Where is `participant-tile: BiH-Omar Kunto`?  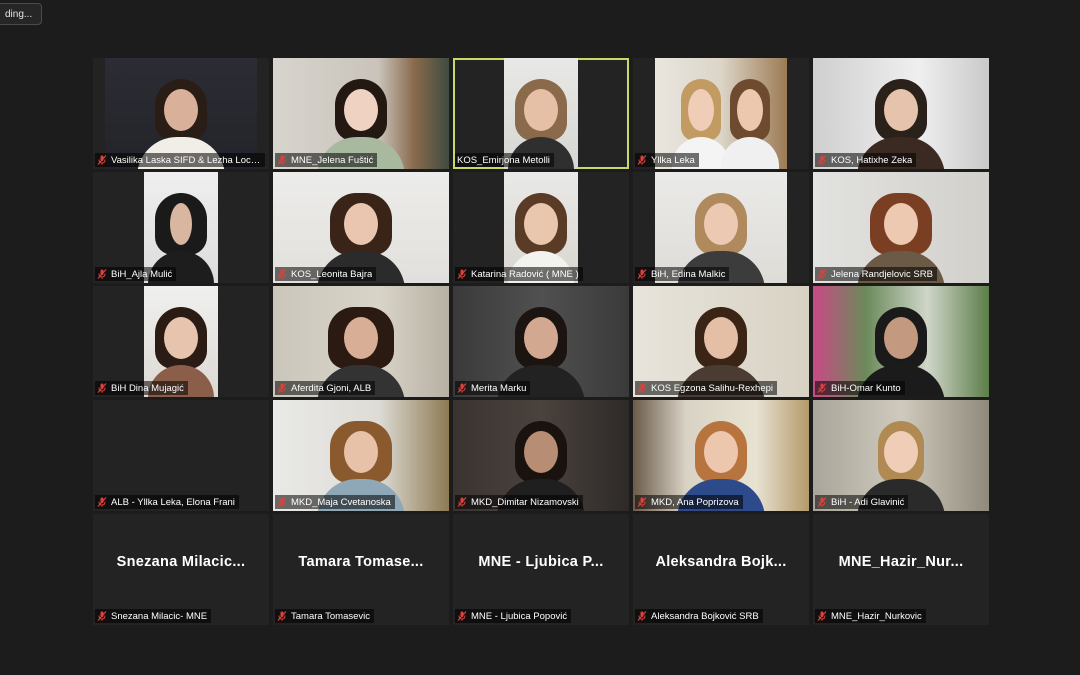
participant-tile: BiH-Omar Kunto is located at coordinates (901, 341).